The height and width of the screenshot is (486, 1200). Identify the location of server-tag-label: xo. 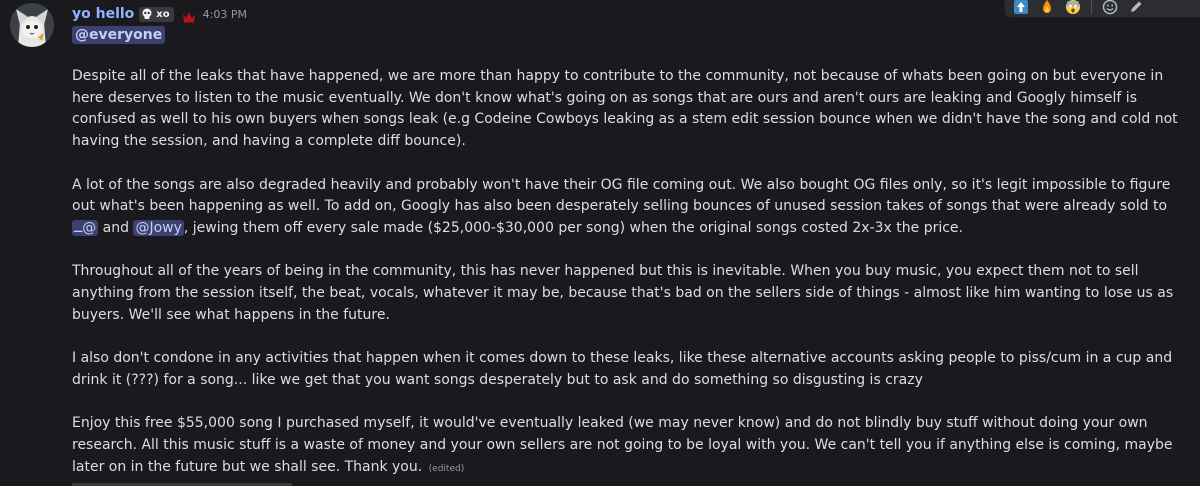
(163, 14).